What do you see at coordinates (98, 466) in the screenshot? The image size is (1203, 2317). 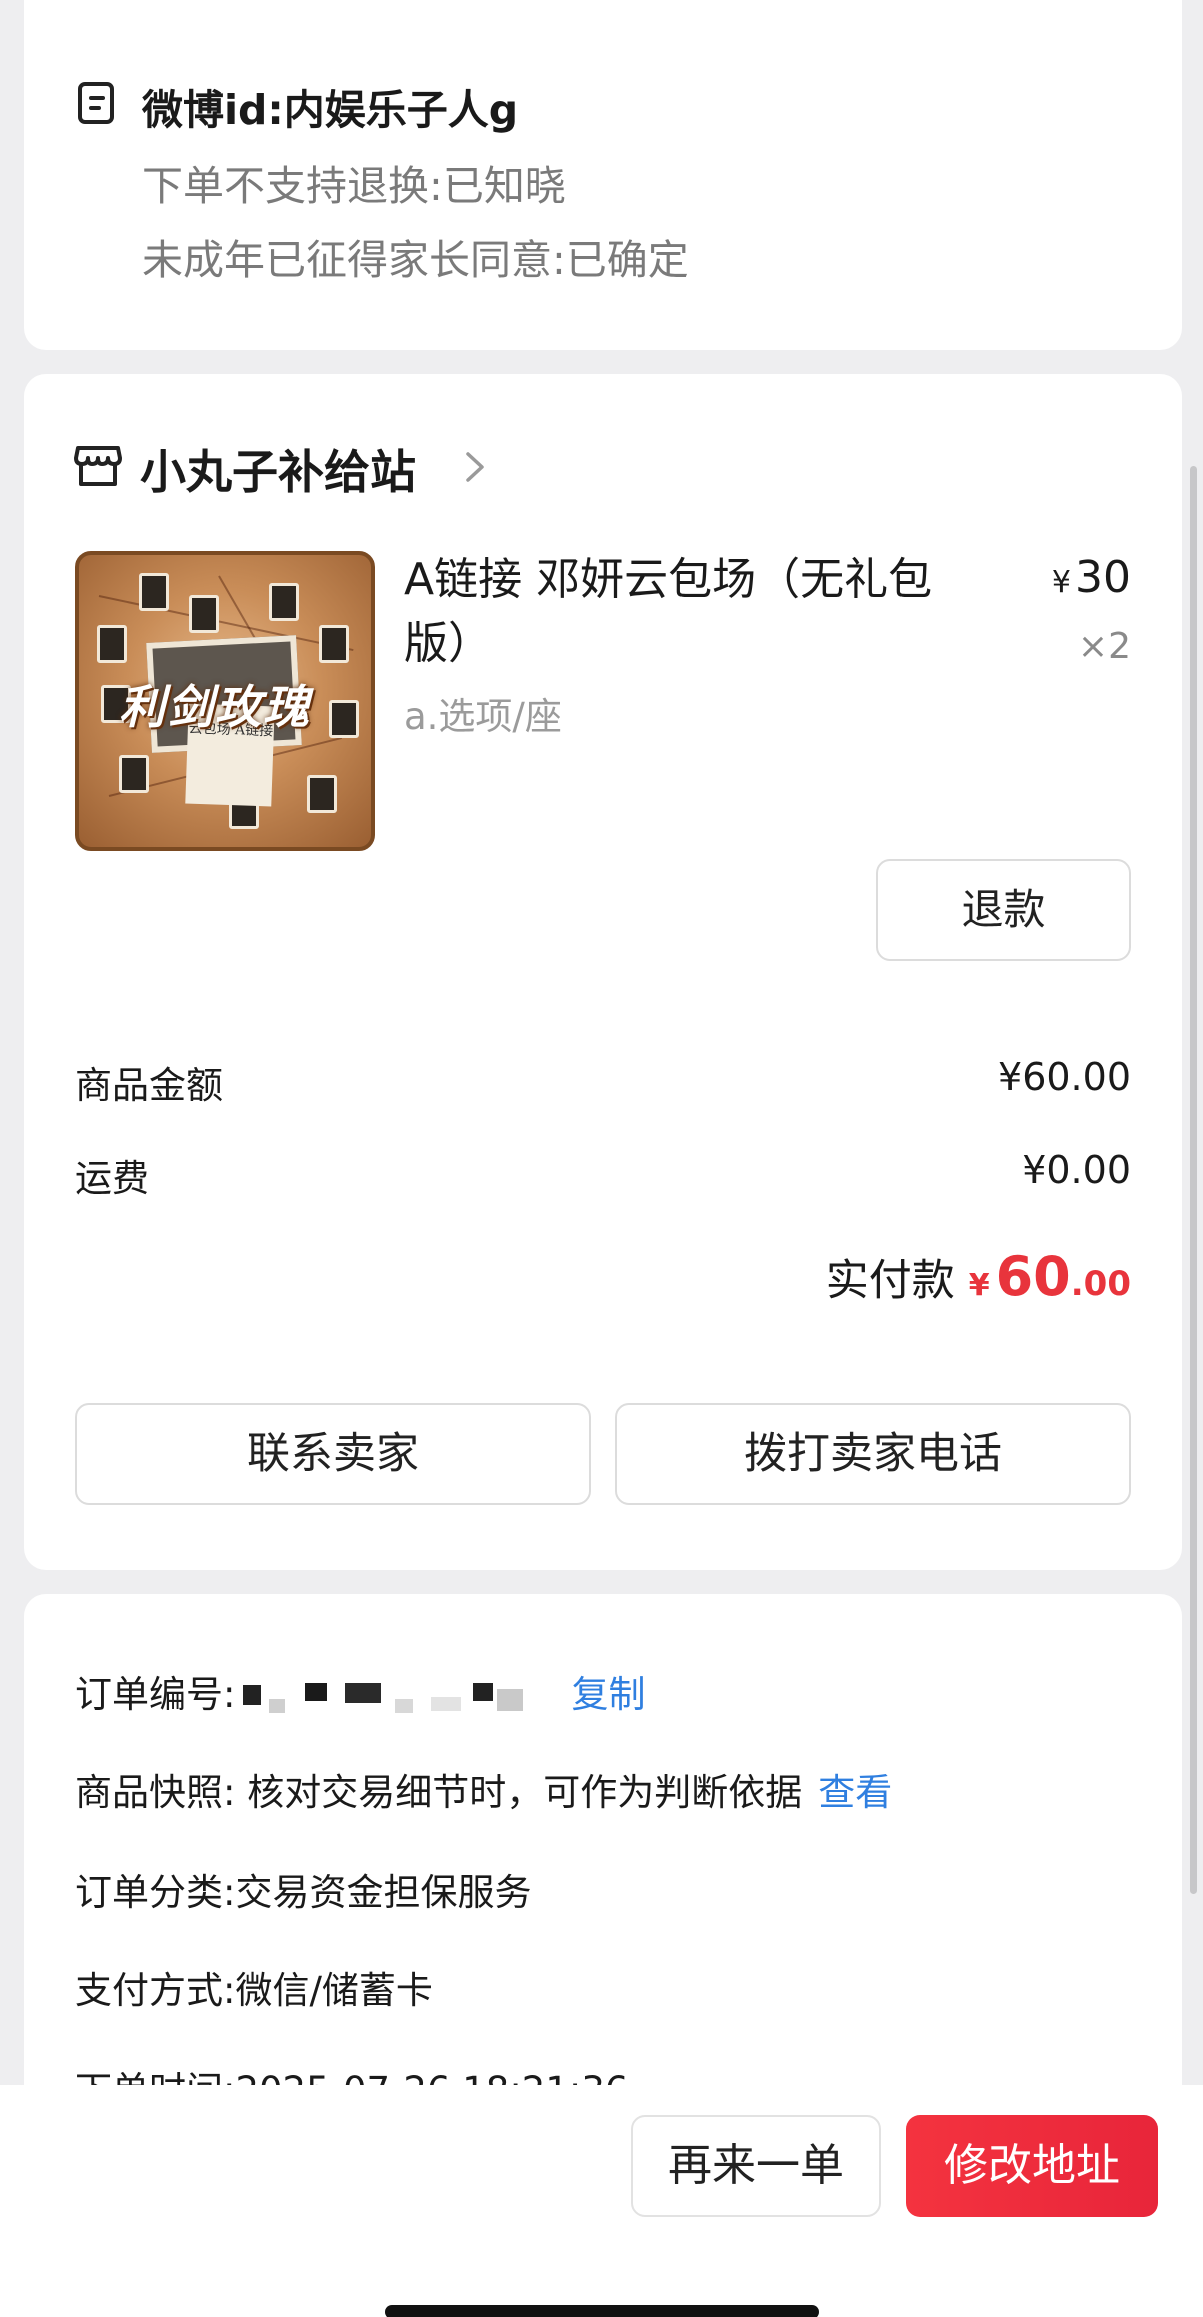 I see `store-icon` at bounding box center [98, 466].